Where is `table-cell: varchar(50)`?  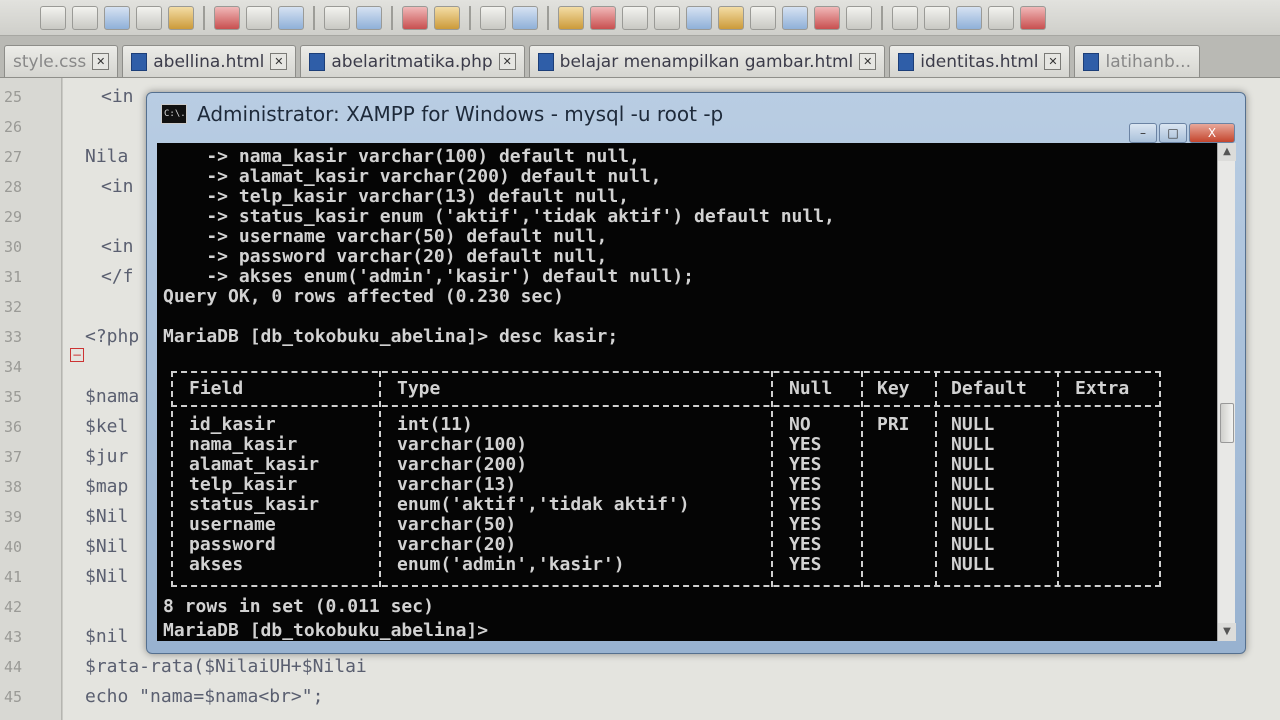
table-cell: varchar(50) is located at coordinates (457, 524).